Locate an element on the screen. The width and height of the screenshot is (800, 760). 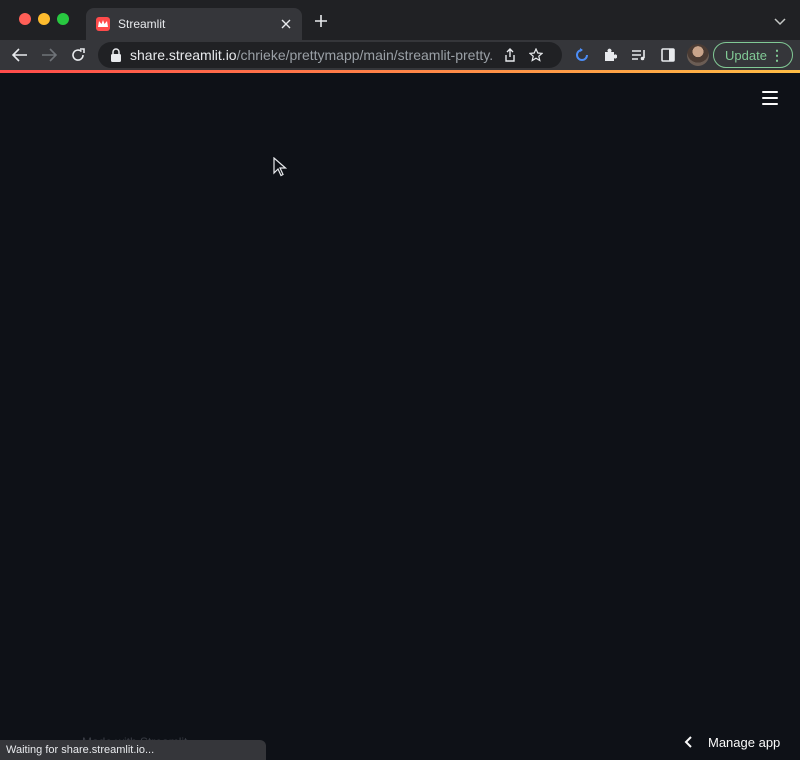
bookmark-star-icon is located at coordinates (536, 55).